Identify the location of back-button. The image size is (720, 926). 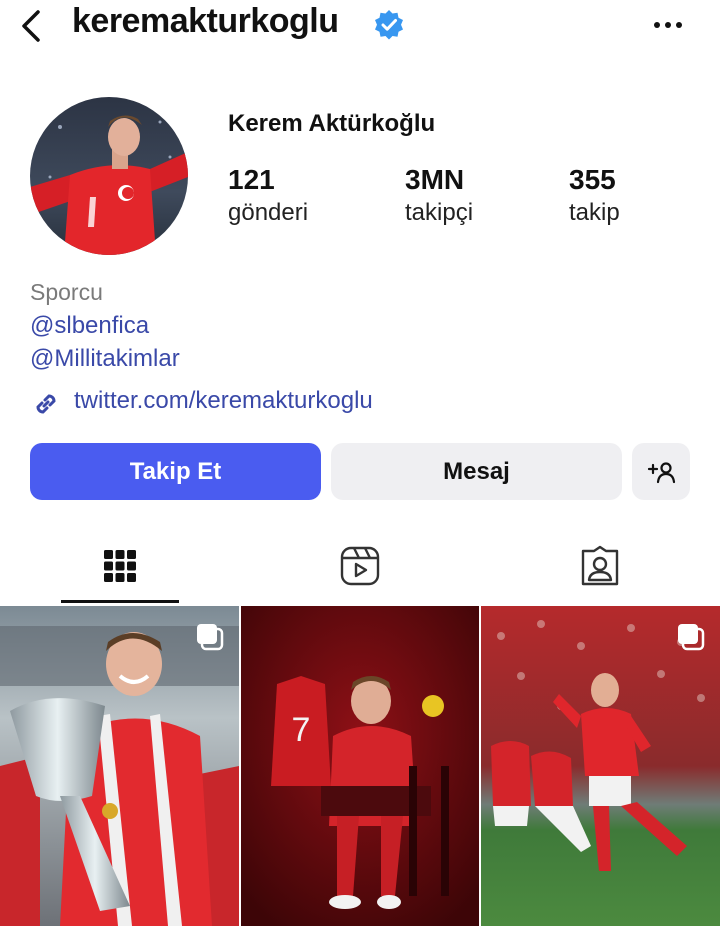
(32, 26).